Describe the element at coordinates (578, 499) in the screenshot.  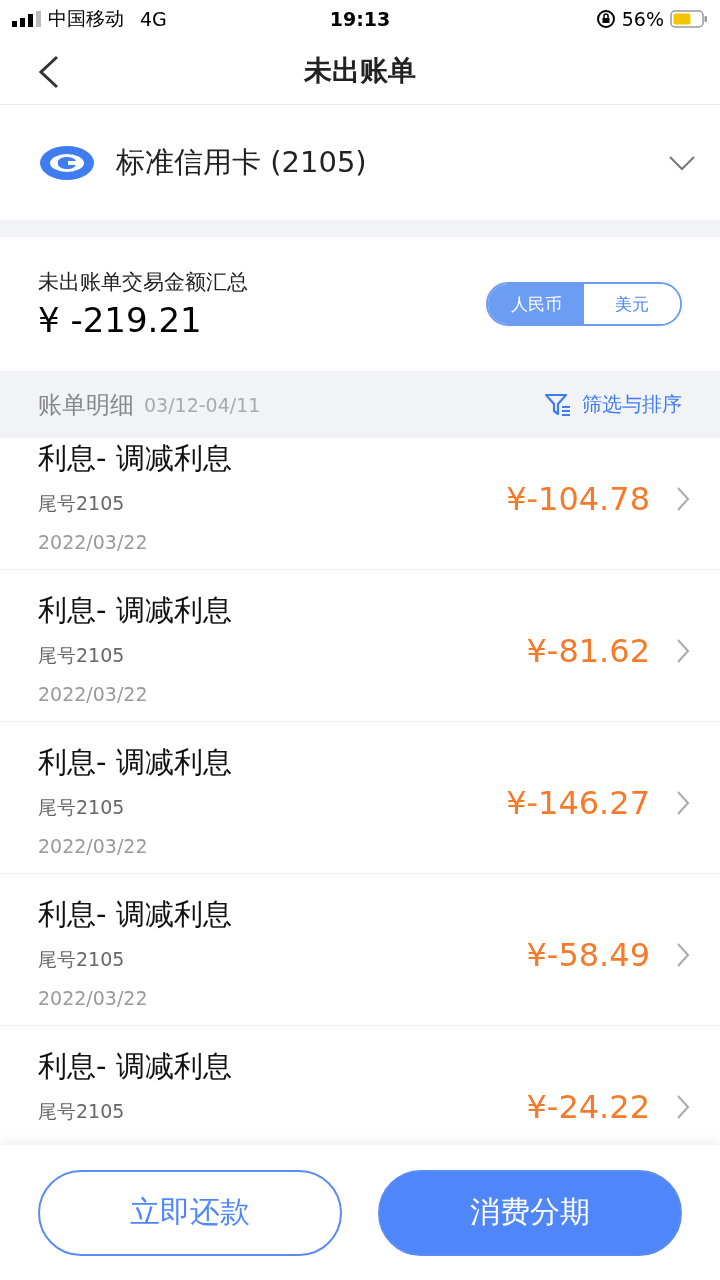
I see `transaction-amount: ¥-104.78` at that location.